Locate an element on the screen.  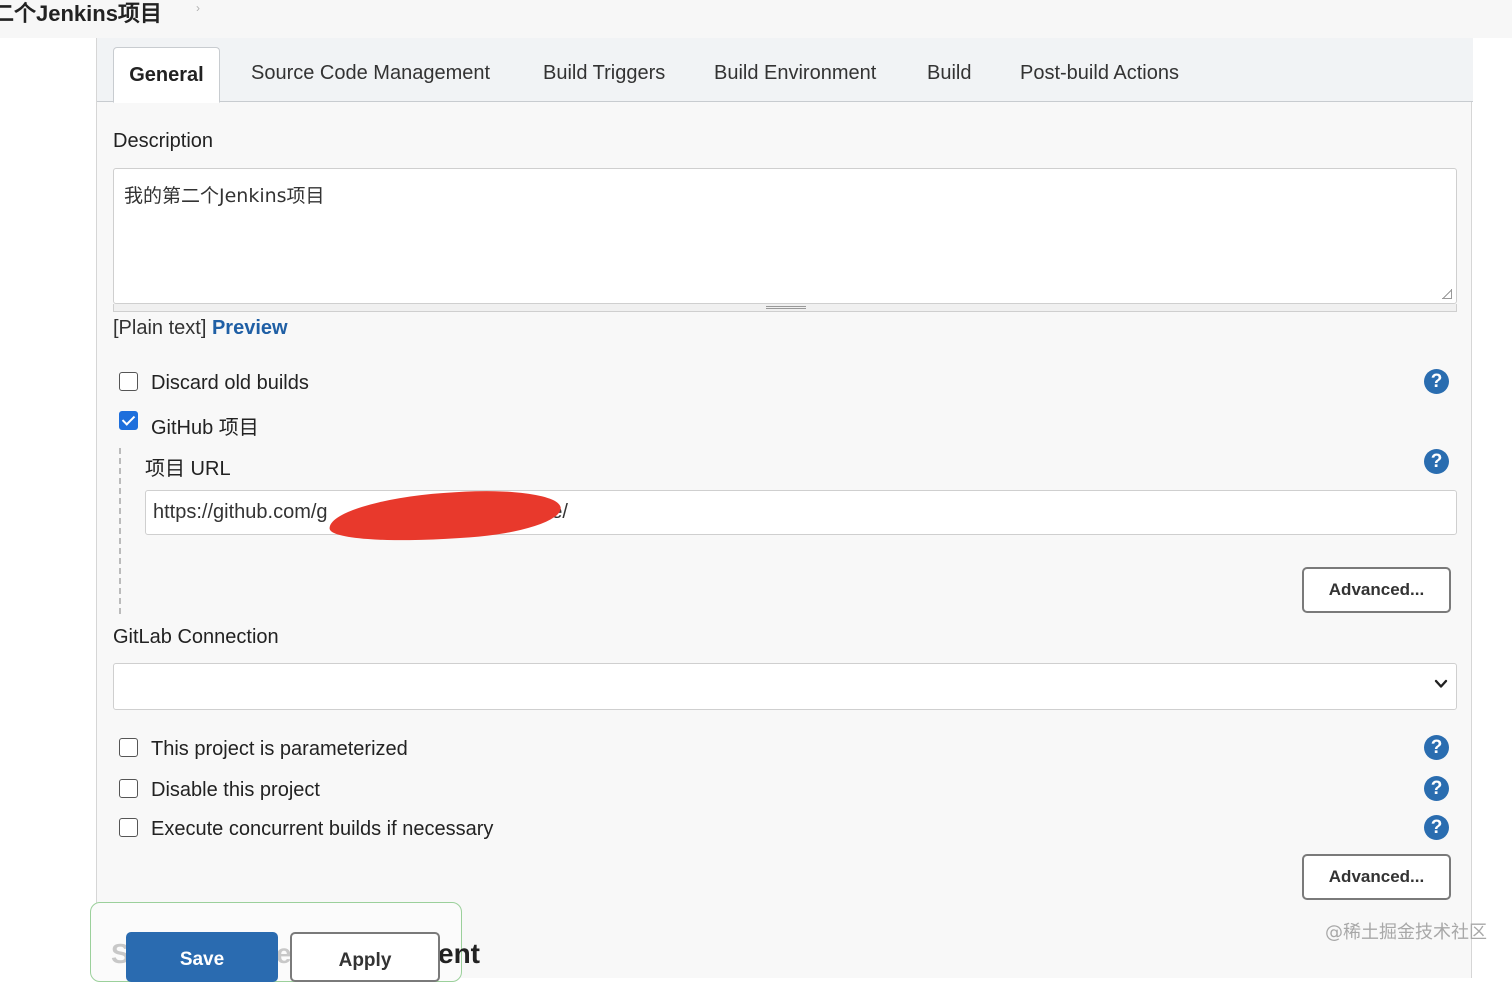
parameterized-label: This project is parameterized is located at coordinates (279, 749).